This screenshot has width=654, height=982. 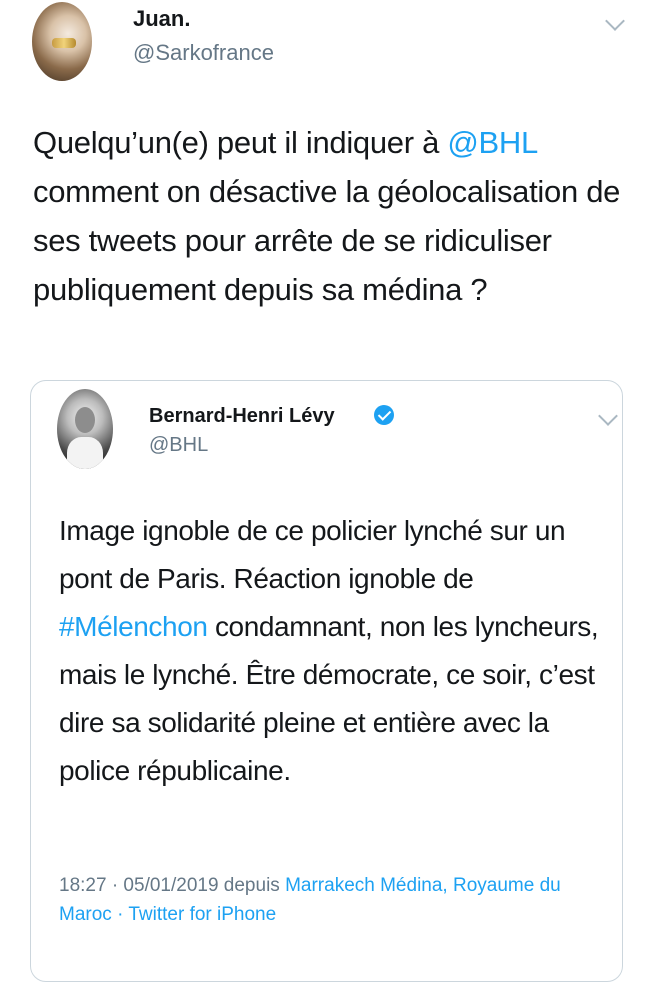 What do you see at coordinates (492, 142) in the screenshot?
I see `mention-link: @BHL` at bounding box center [492, 142].